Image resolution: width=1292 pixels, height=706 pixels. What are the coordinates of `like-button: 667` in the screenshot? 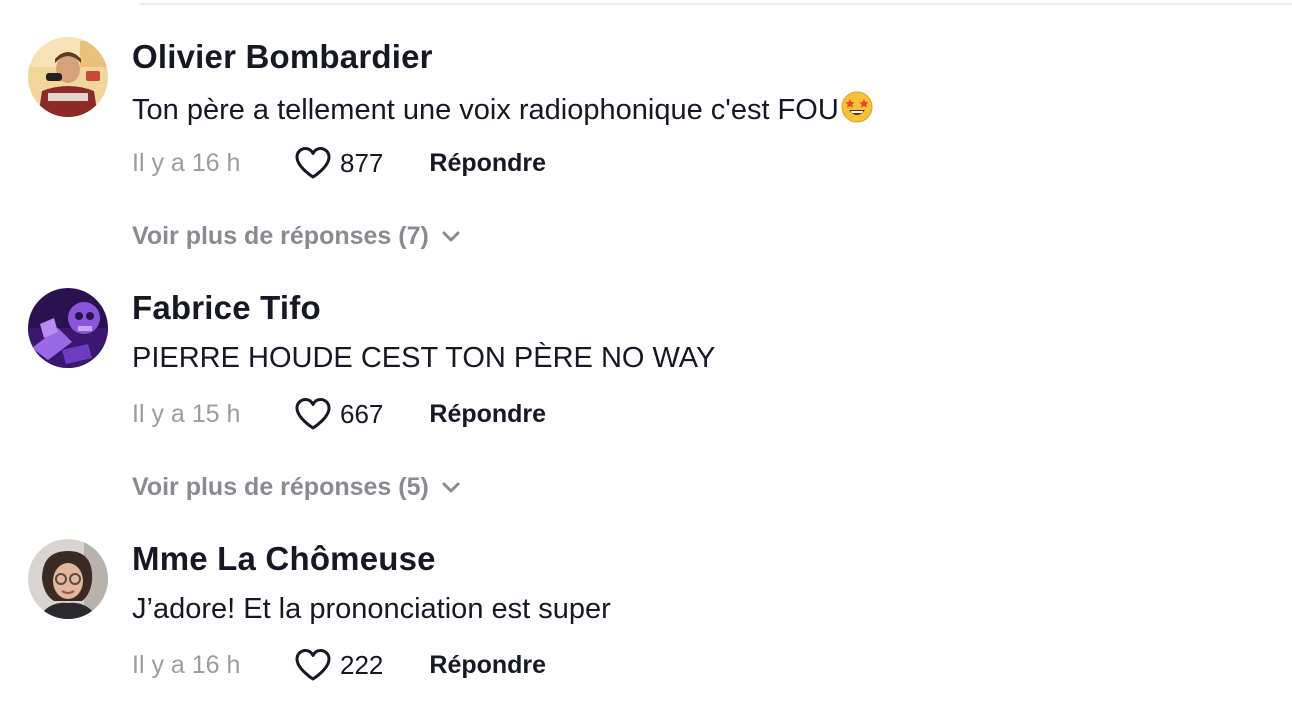 It's located at (338, 414).